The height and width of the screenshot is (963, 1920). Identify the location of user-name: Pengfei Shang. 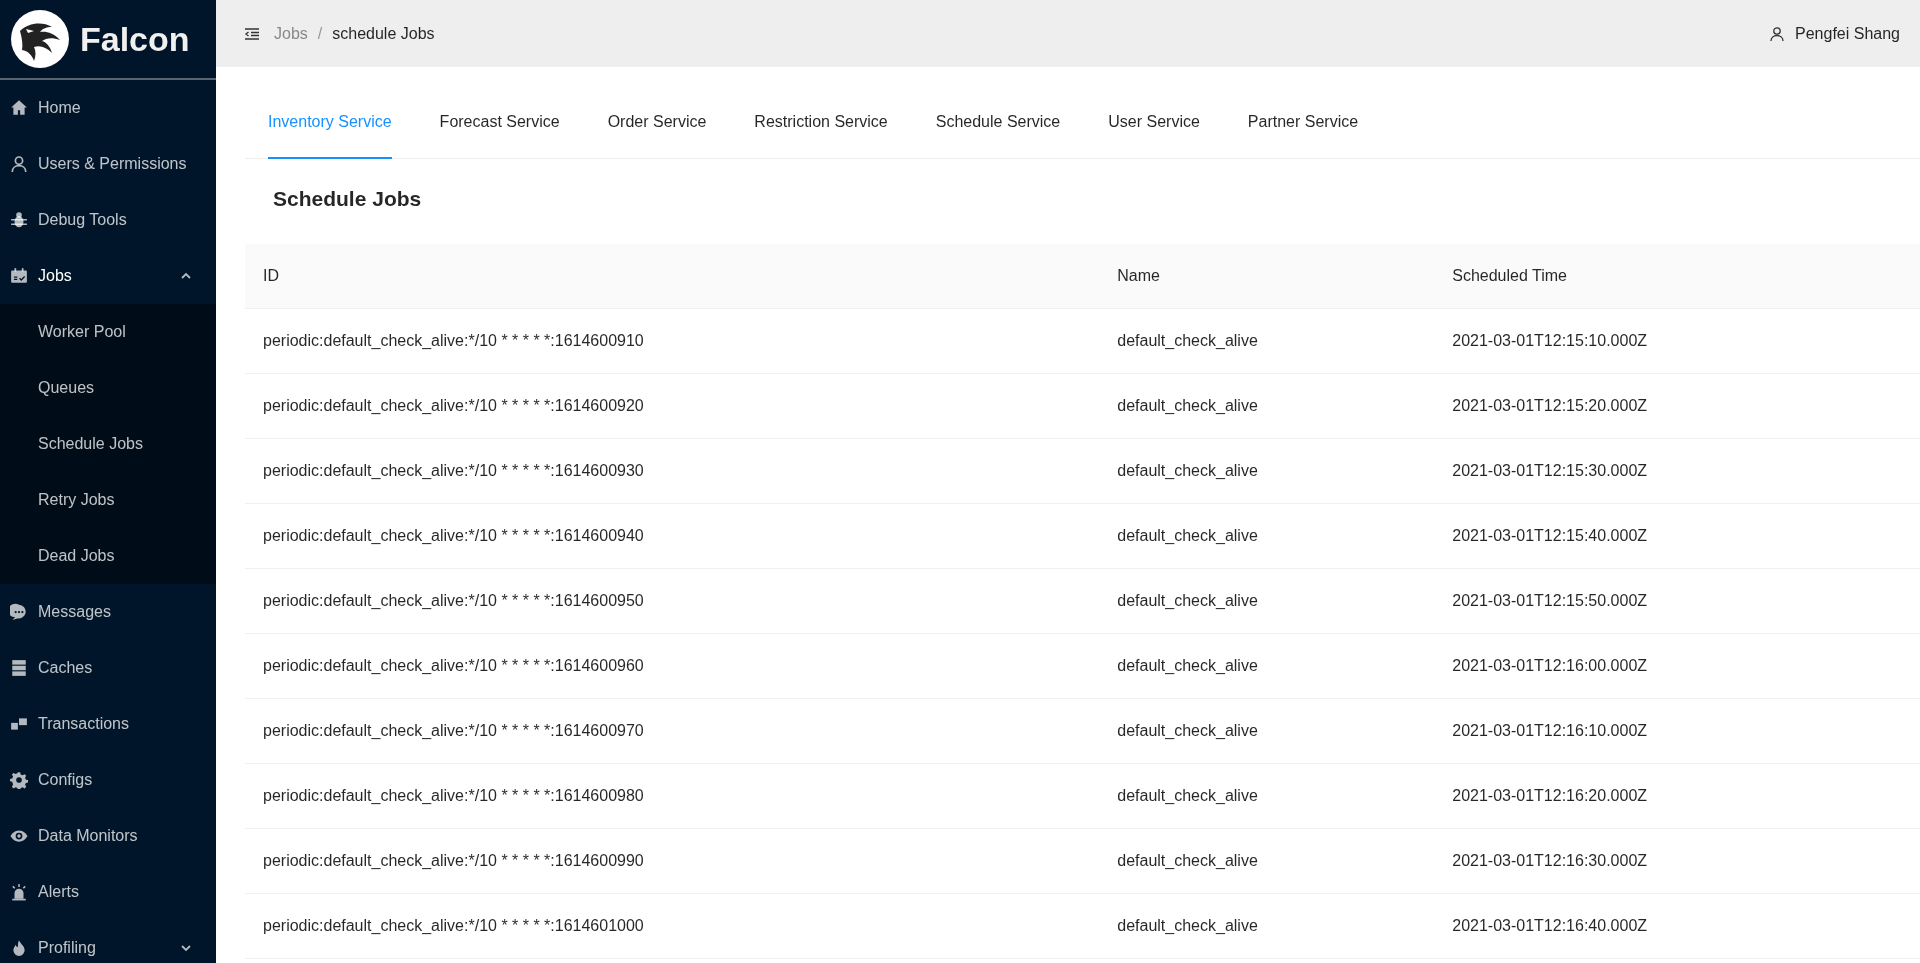
(1847, 33).